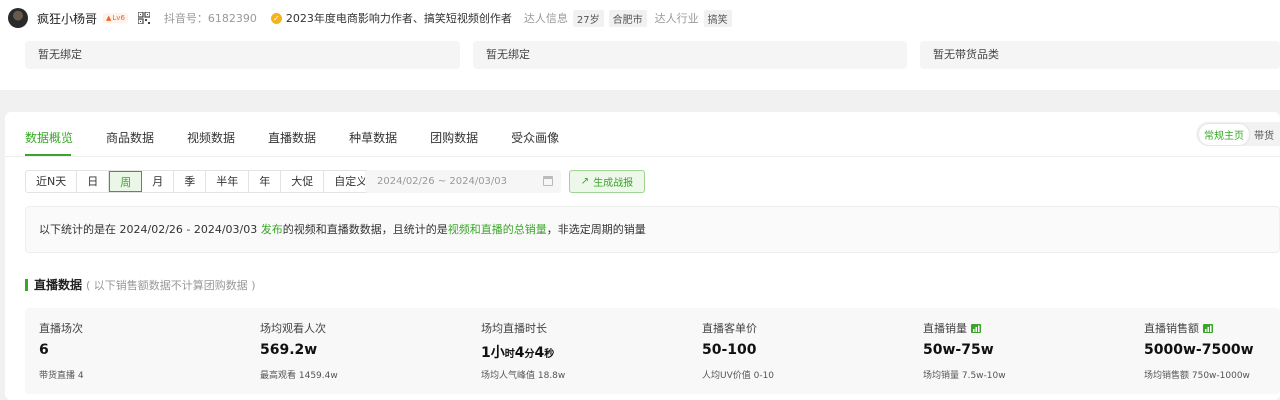  I want to click on stat-avg-order-value: 直播客单价 50-100 人均UV价值 0-10, so click(738, 351).